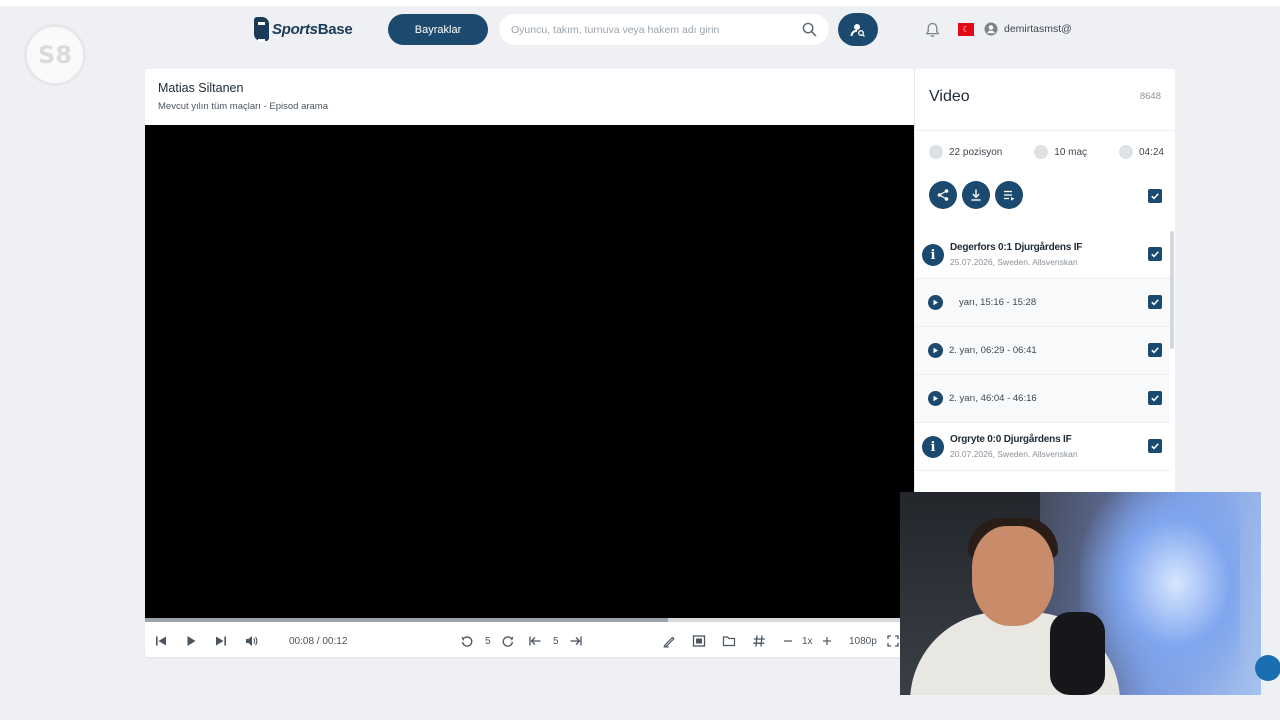 This screenshot has height=720, width=1280. I want to click on play-button, so click(191, 641).